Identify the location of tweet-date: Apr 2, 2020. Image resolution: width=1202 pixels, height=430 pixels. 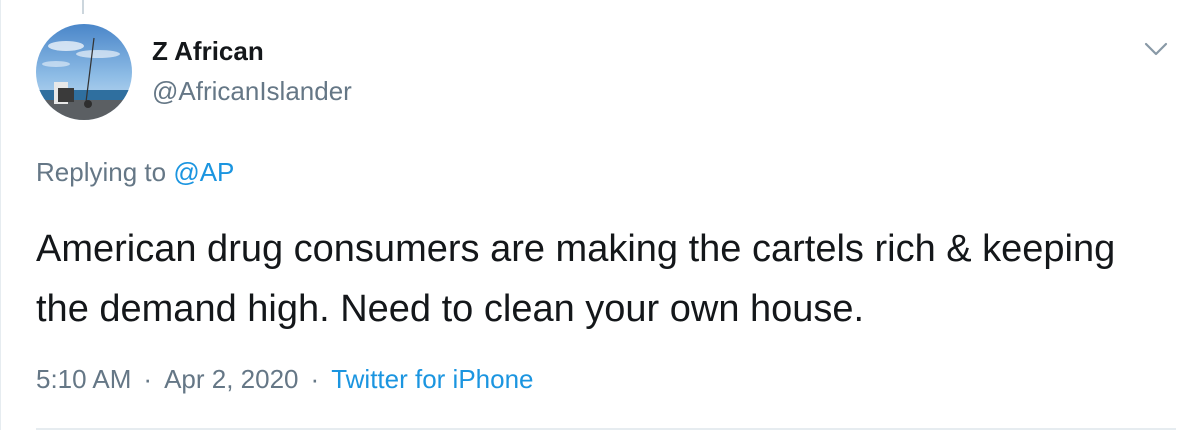
(231, 379).